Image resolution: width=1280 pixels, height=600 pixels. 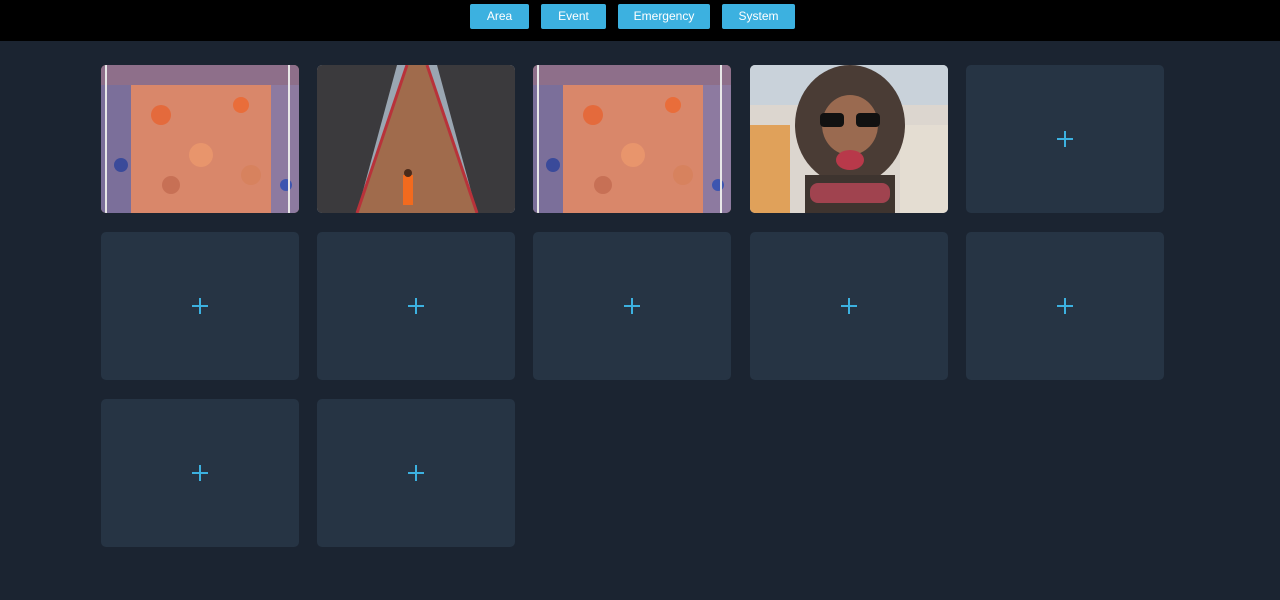 I want to click on camera-feed-bridge, so click(x=416, y=139).